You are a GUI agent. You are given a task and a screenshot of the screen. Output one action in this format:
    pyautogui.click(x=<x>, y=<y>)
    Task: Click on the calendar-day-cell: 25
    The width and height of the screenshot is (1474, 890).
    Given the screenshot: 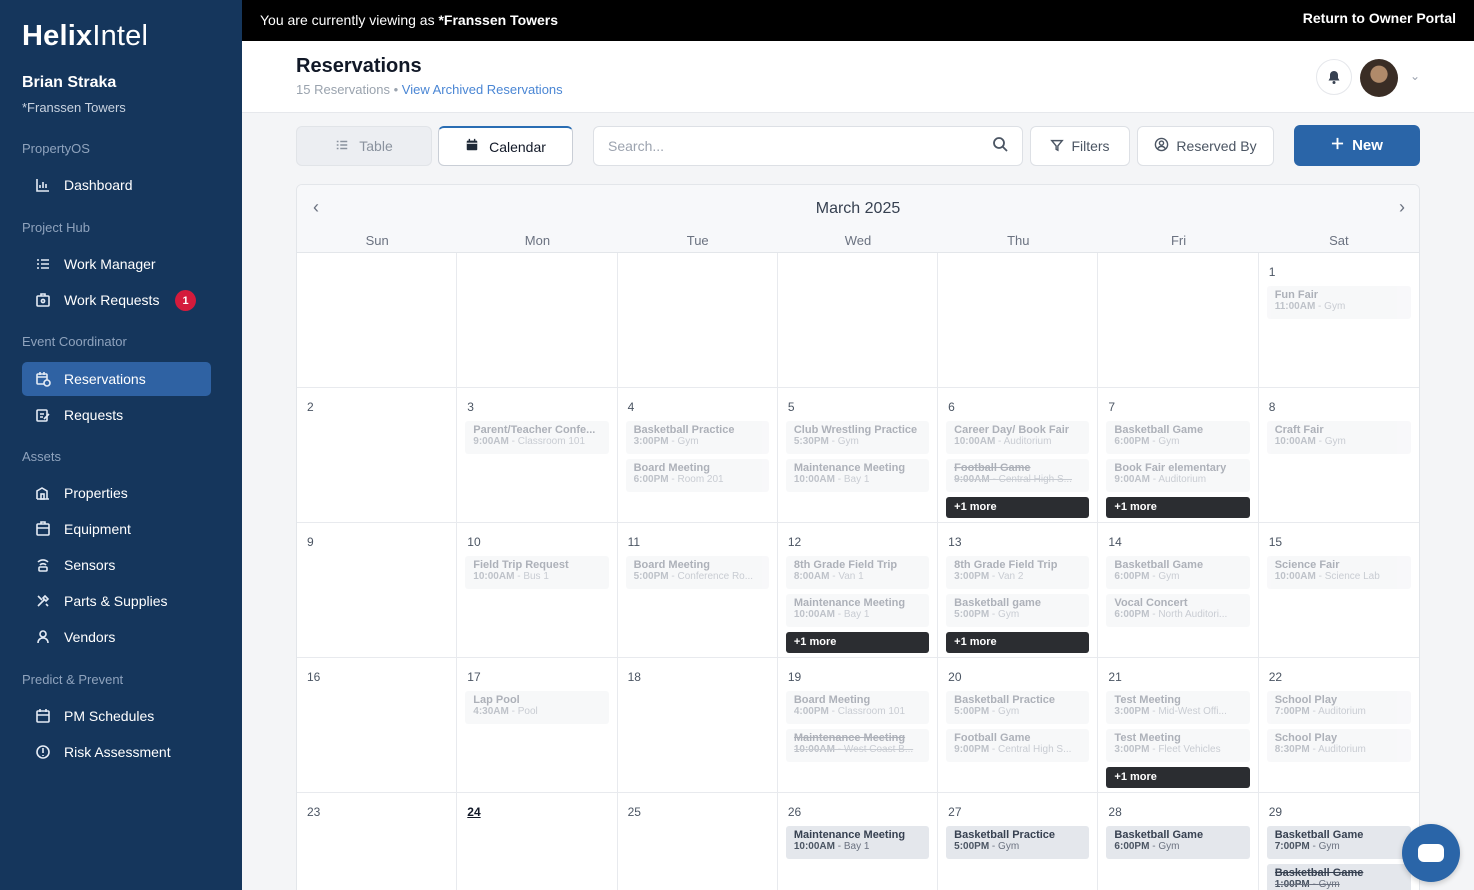 What is the action you would take?
    pyautogui.click(x=698, y=841)
    